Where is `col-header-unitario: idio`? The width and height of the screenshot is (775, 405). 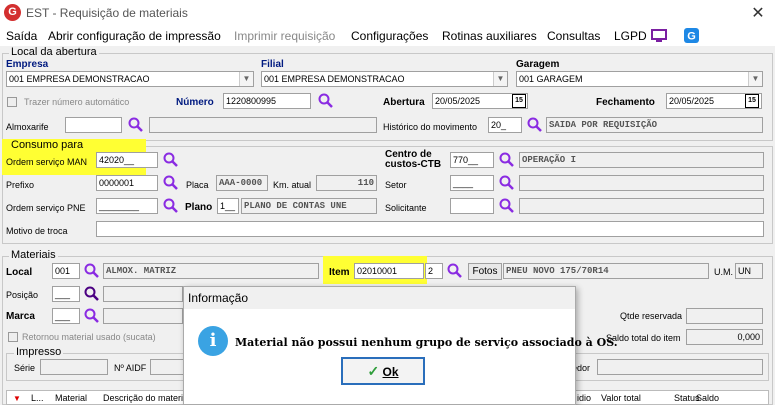 col-header-unitario: idio is located at coordinates (584, 398).